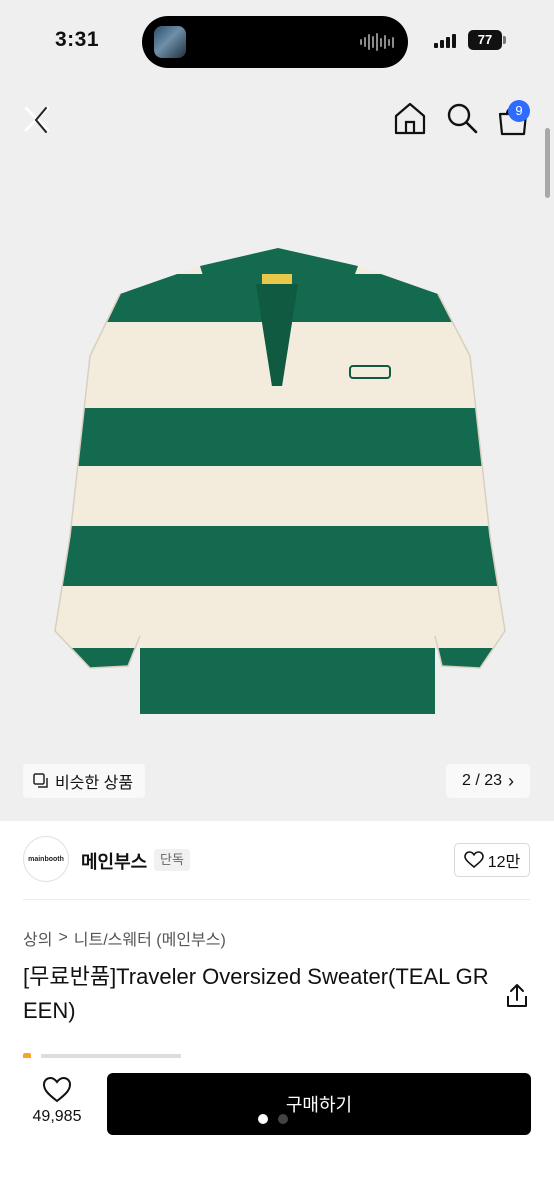 This screenshot has width=554, height=1200. I want to click on divider, so click(276, 899).